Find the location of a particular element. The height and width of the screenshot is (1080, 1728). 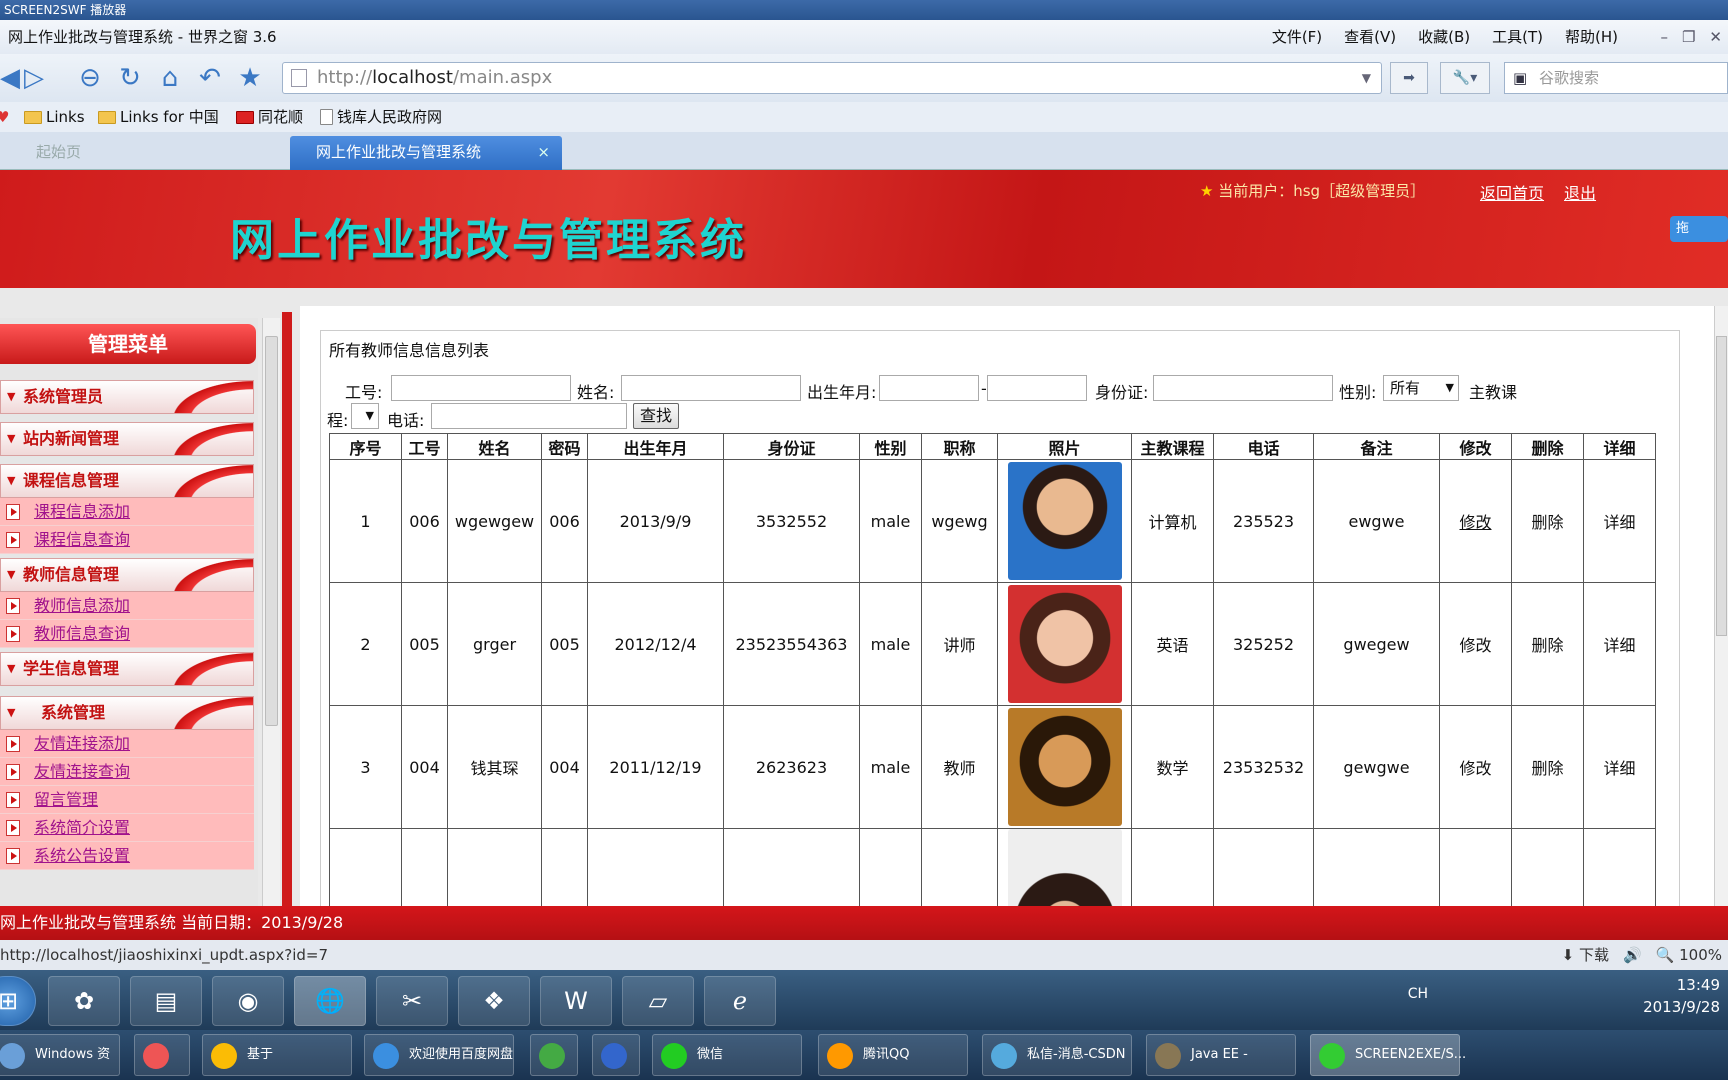

input-language: CH is located at coordinates (1418, 994).